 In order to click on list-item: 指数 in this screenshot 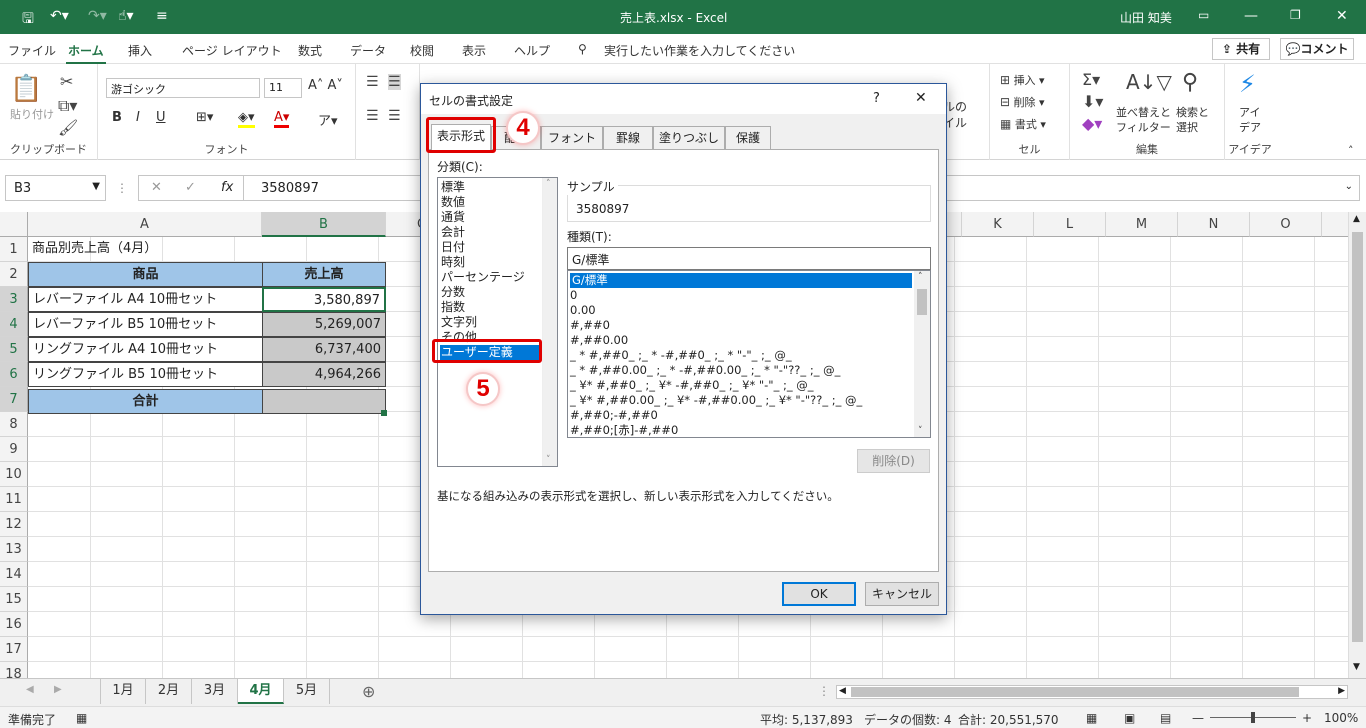, I will do `click(453, 307)`.